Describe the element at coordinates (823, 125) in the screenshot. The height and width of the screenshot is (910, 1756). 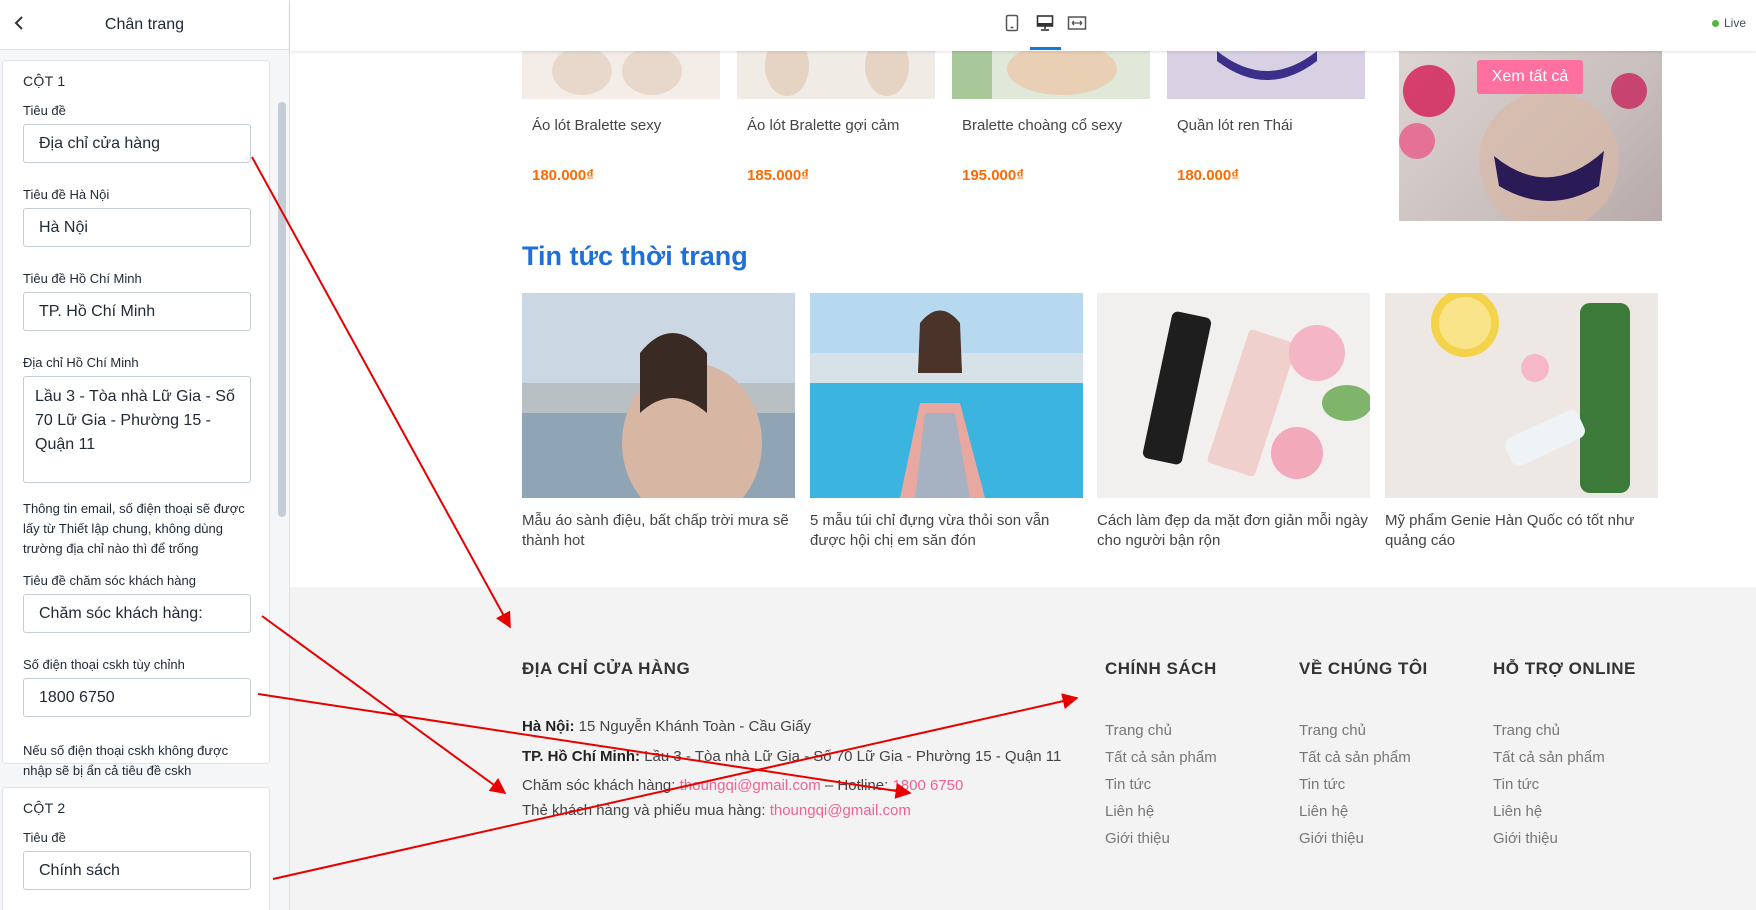
I see `product-name: Áo lót Bralette gợi cảm` at that location.